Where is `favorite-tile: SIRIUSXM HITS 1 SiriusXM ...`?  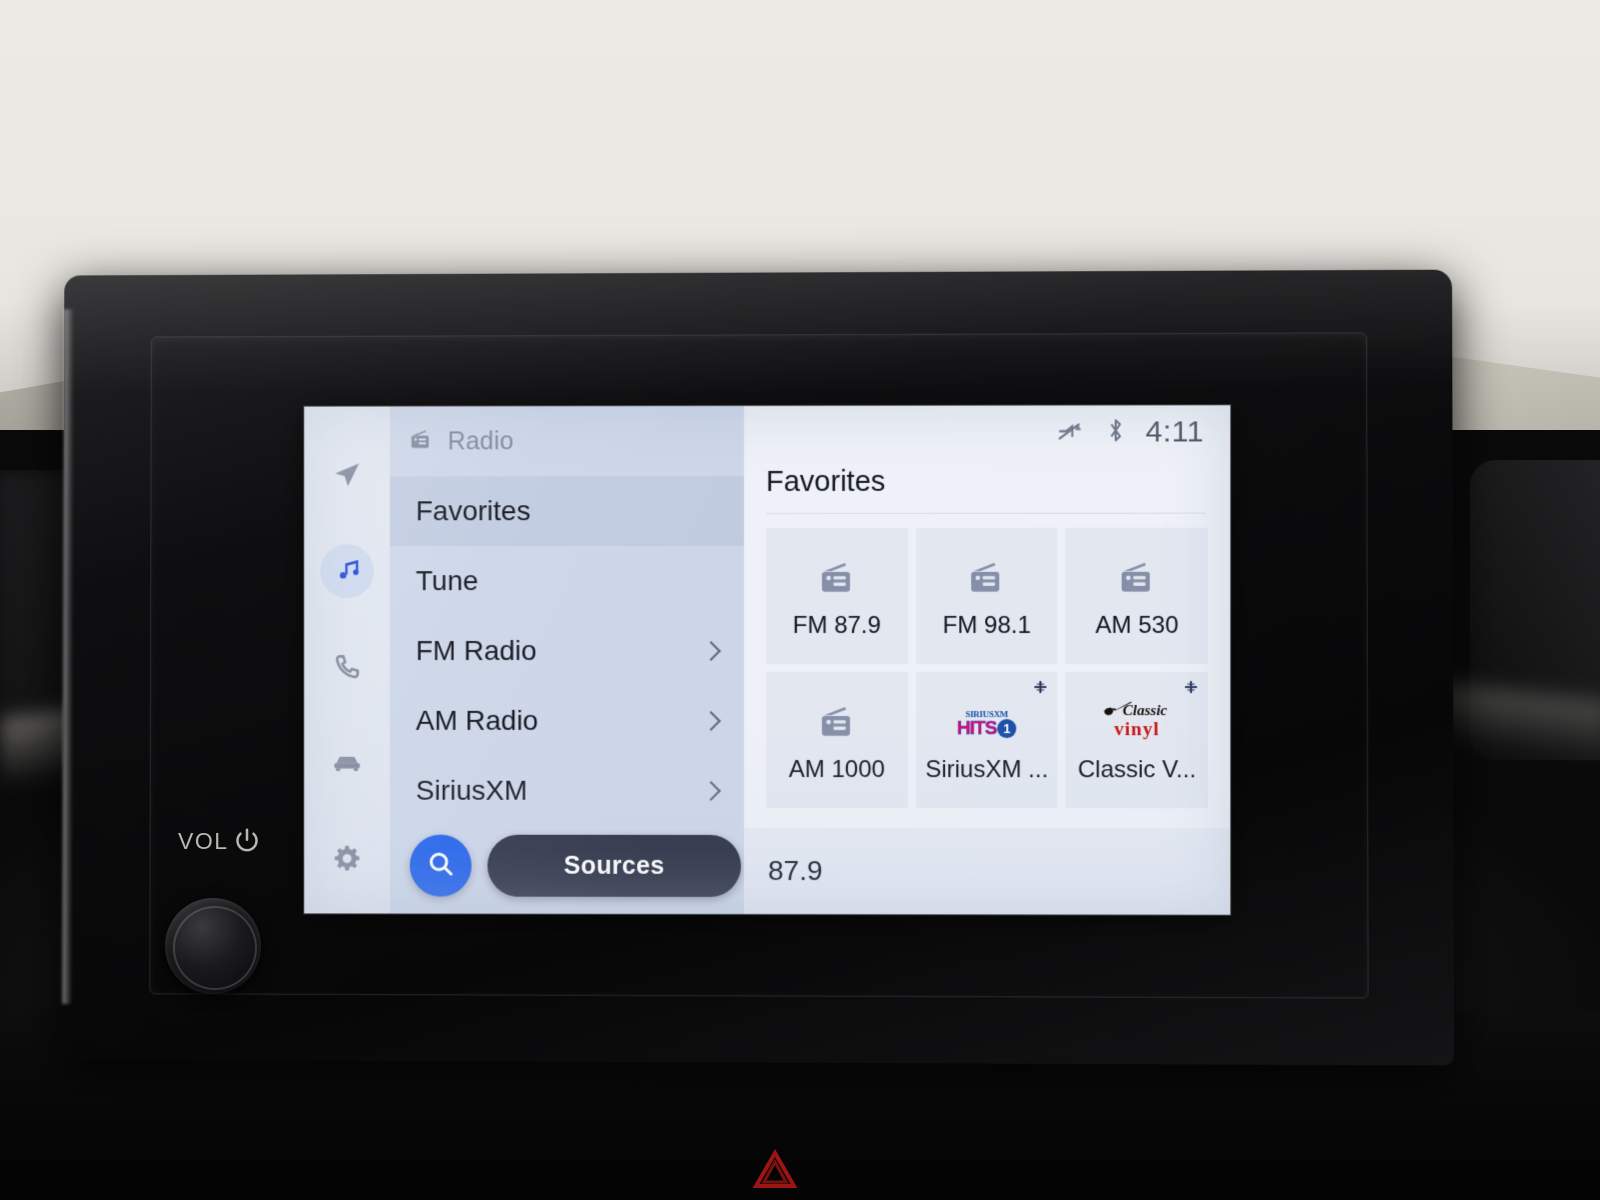 favorite-tile: SIRIUSXM HITS 1 SiriusXM ... is located at coordinates (986, 740).